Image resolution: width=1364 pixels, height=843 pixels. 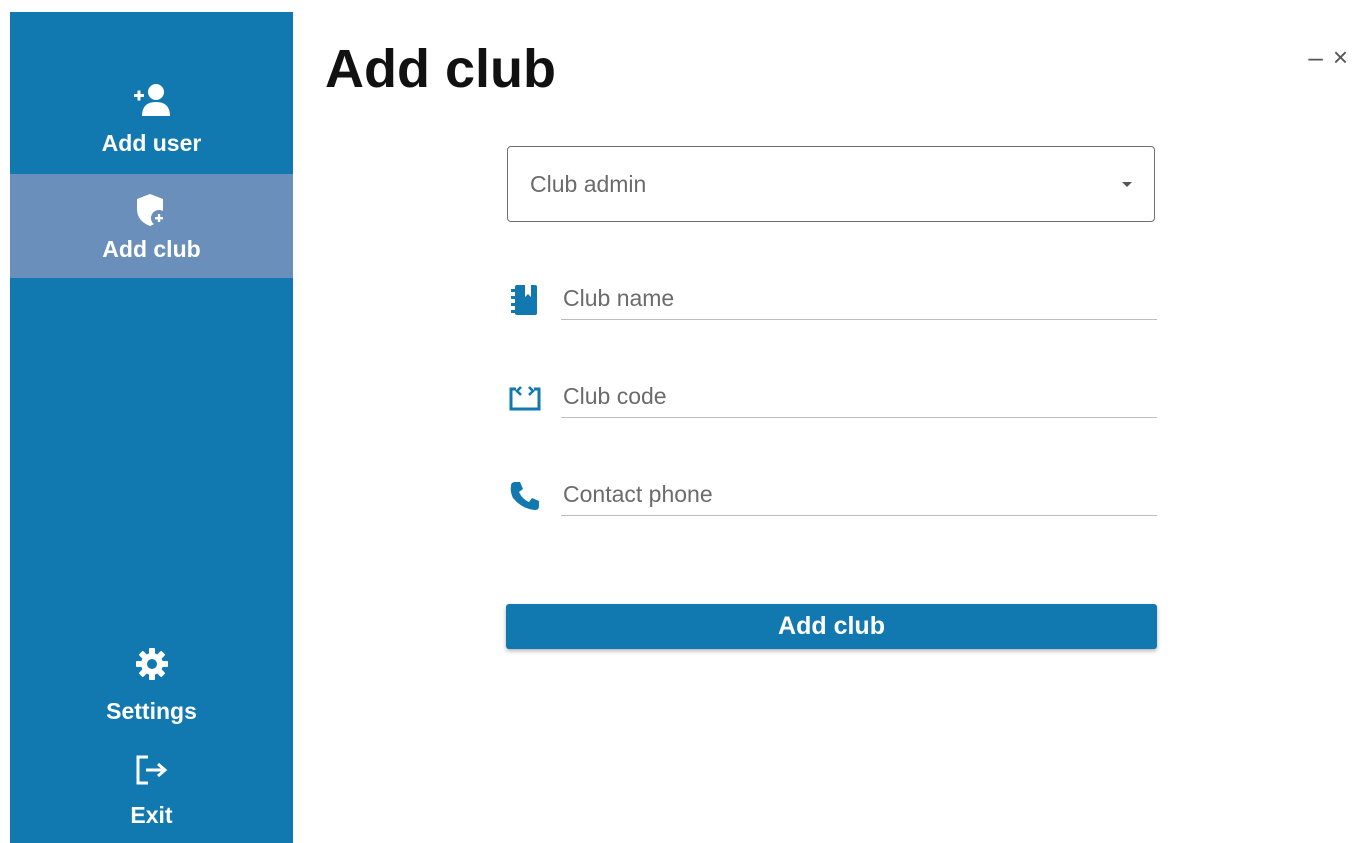 I want to click on club-name-input, so click(x=859, y=299).